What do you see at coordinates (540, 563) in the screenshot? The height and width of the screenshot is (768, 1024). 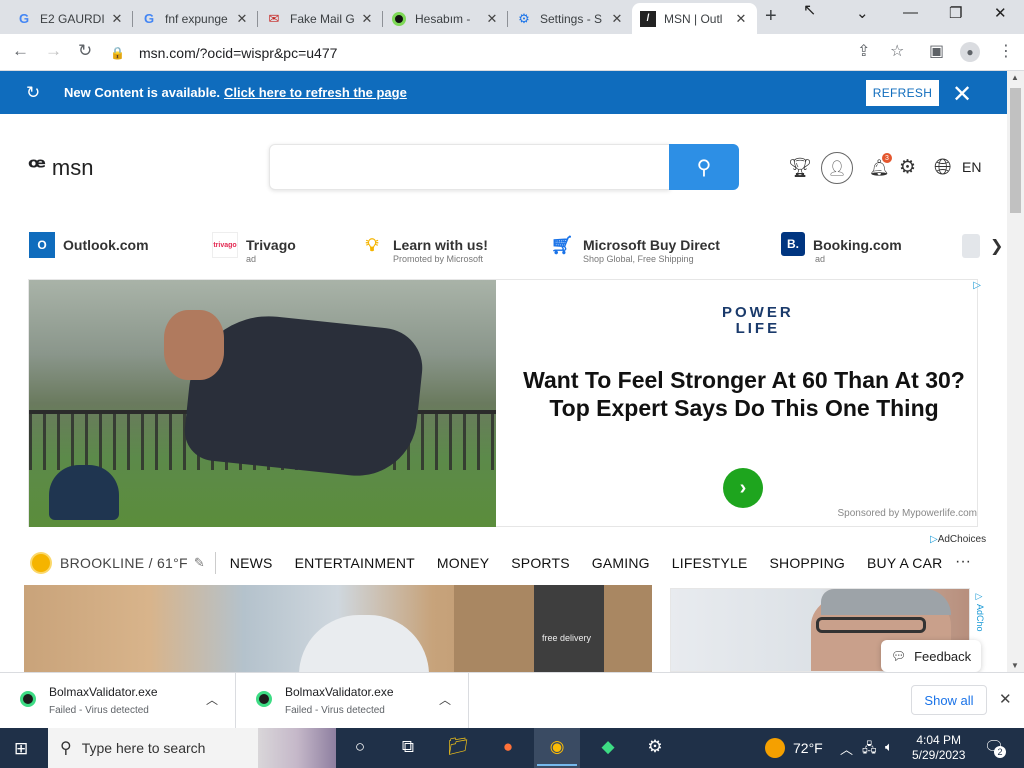 I see `nav-sports: SPORTS` at bounding box center [540, 563].